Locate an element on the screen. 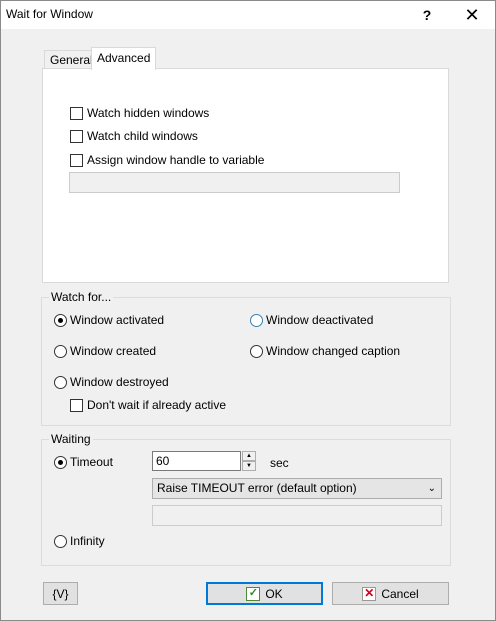  radio-window-changed-caption: Window changed caption is located at coordinates (325, 351).